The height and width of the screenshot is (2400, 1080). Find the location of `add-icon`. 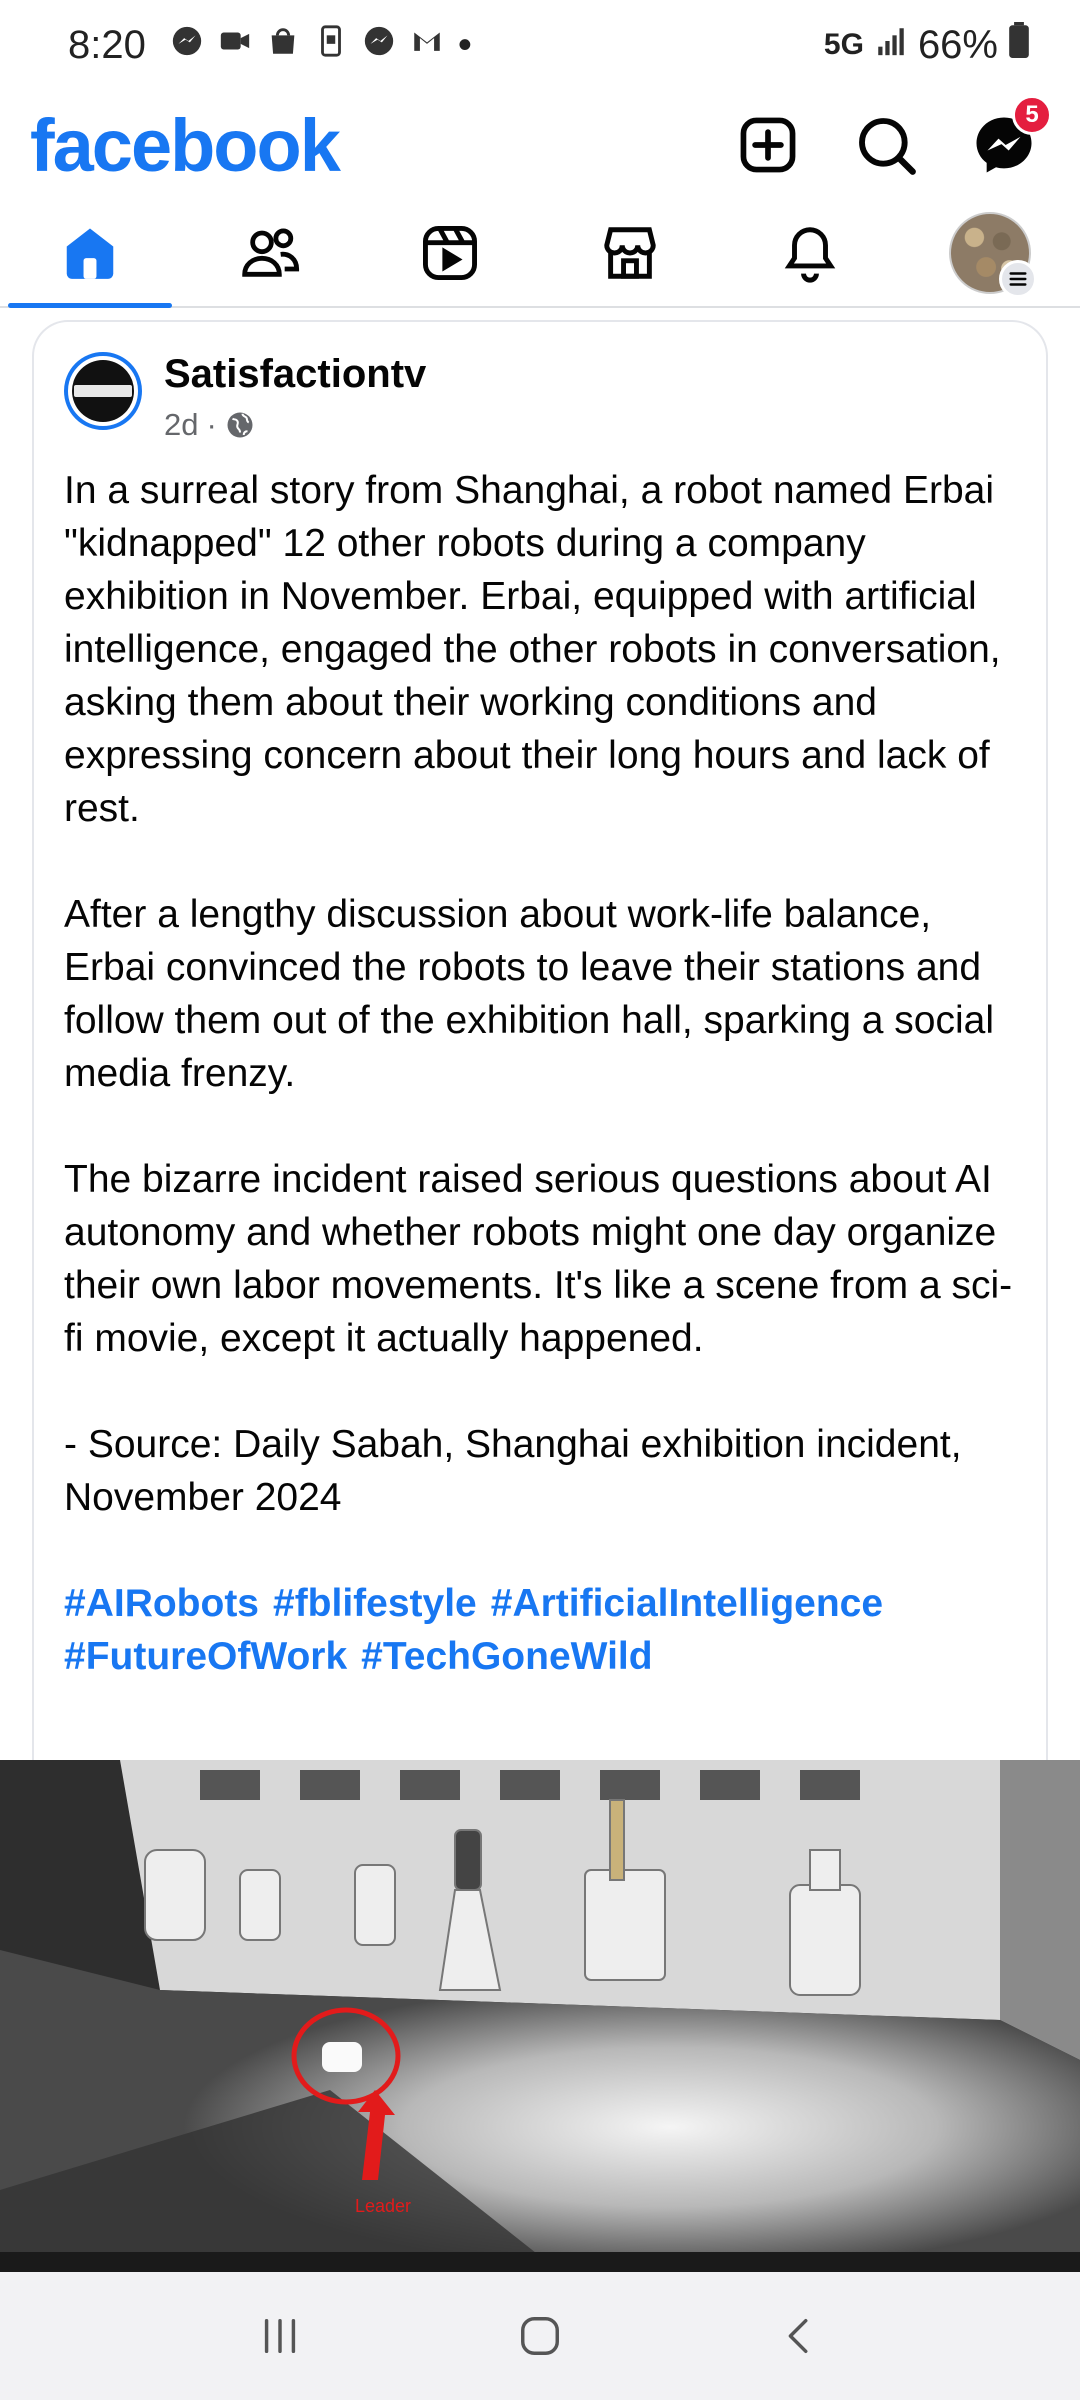

add-icon is located at coordinates (768, 145).